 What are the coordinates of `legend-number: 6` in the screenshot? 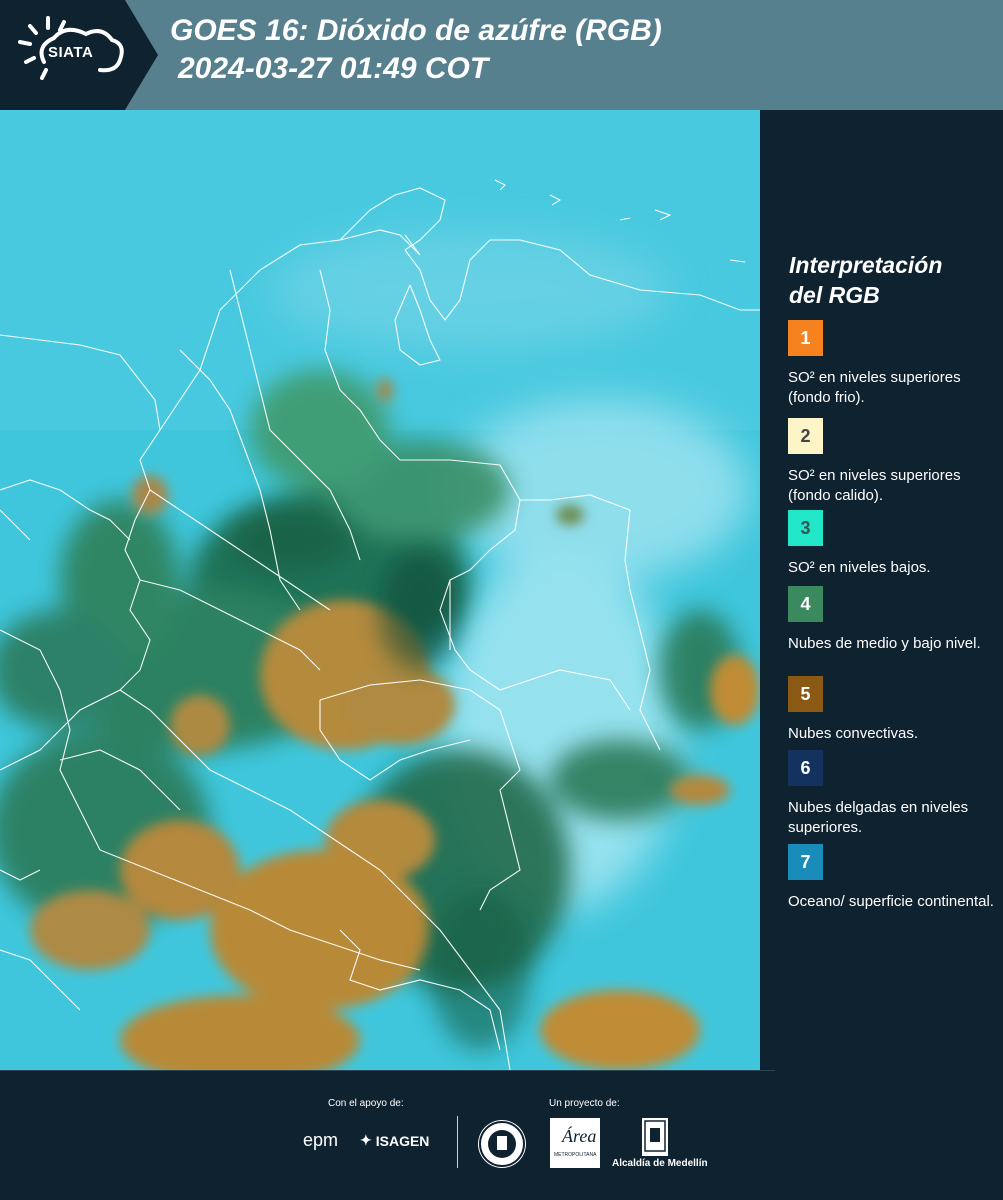 It's located at (805, 767).